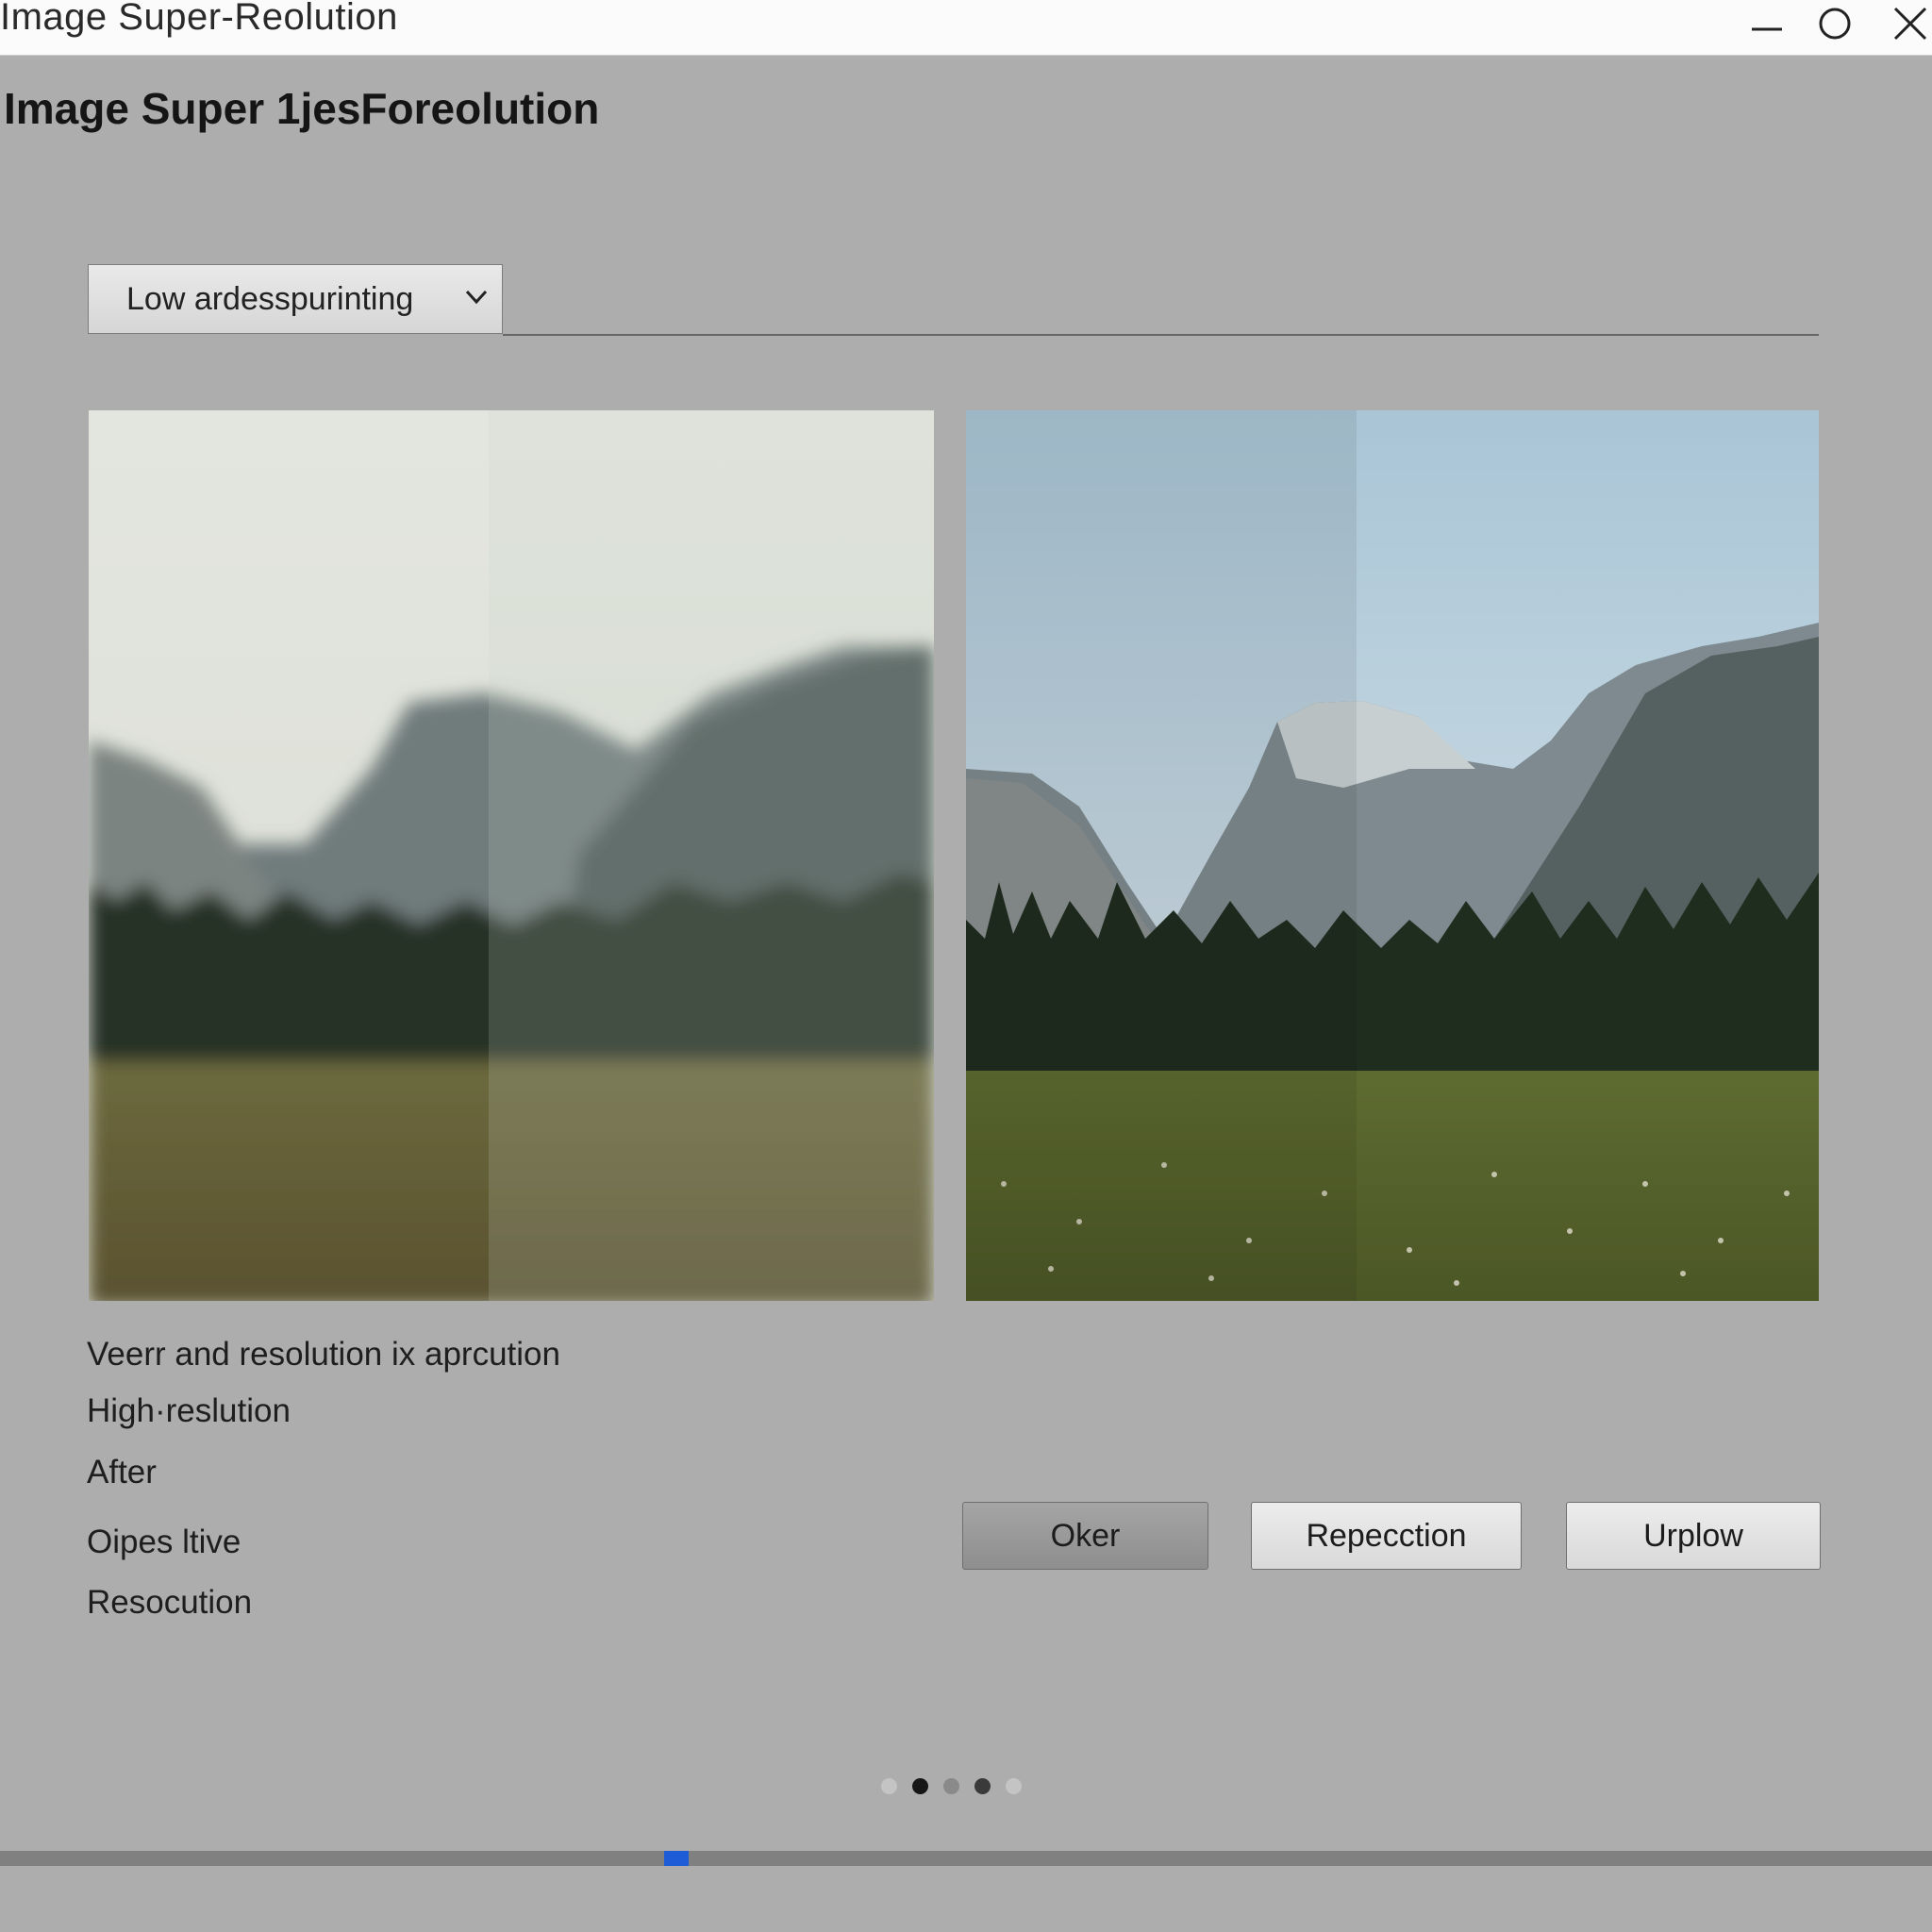 This screenshot has height=1932, width=1932. What do you see at coordinates (1767, 29) in the screenshot?
I see `minimize-icon` at bounding box center [1767, 29].